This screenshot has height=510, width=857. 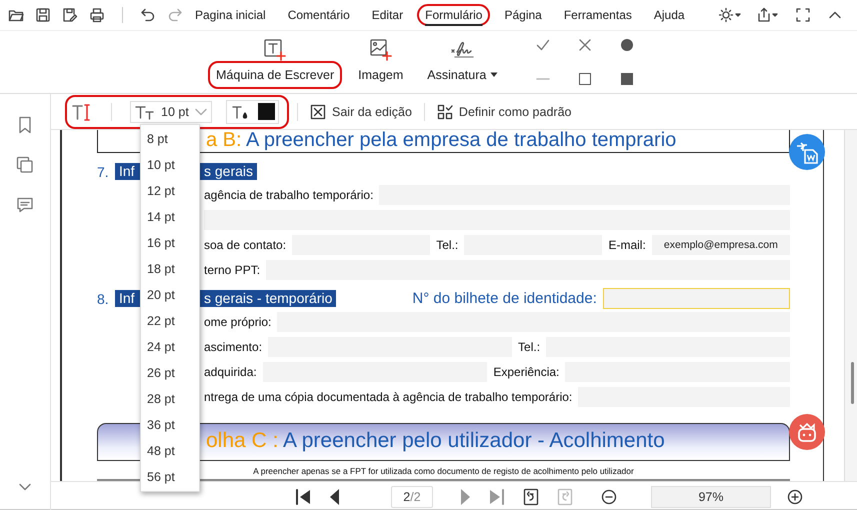 What do you see at coordinates (466, 497) in the screenshot?
I see `next-page-icon` at bounding box center [466, 497].